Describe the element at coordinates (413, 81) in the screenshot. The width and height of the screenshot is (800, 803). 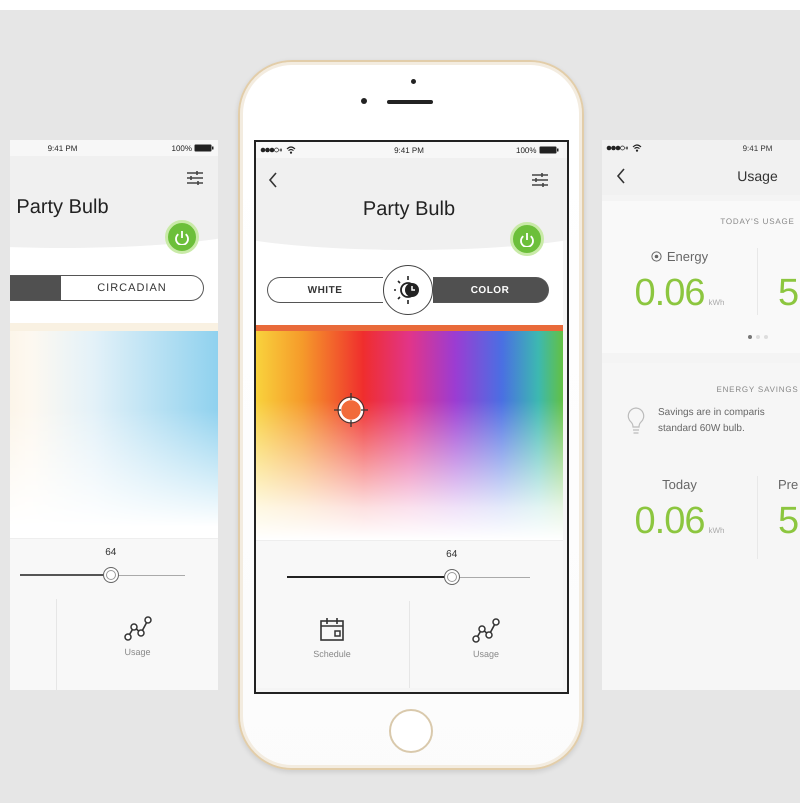
I see `sensor-dot` at that location.